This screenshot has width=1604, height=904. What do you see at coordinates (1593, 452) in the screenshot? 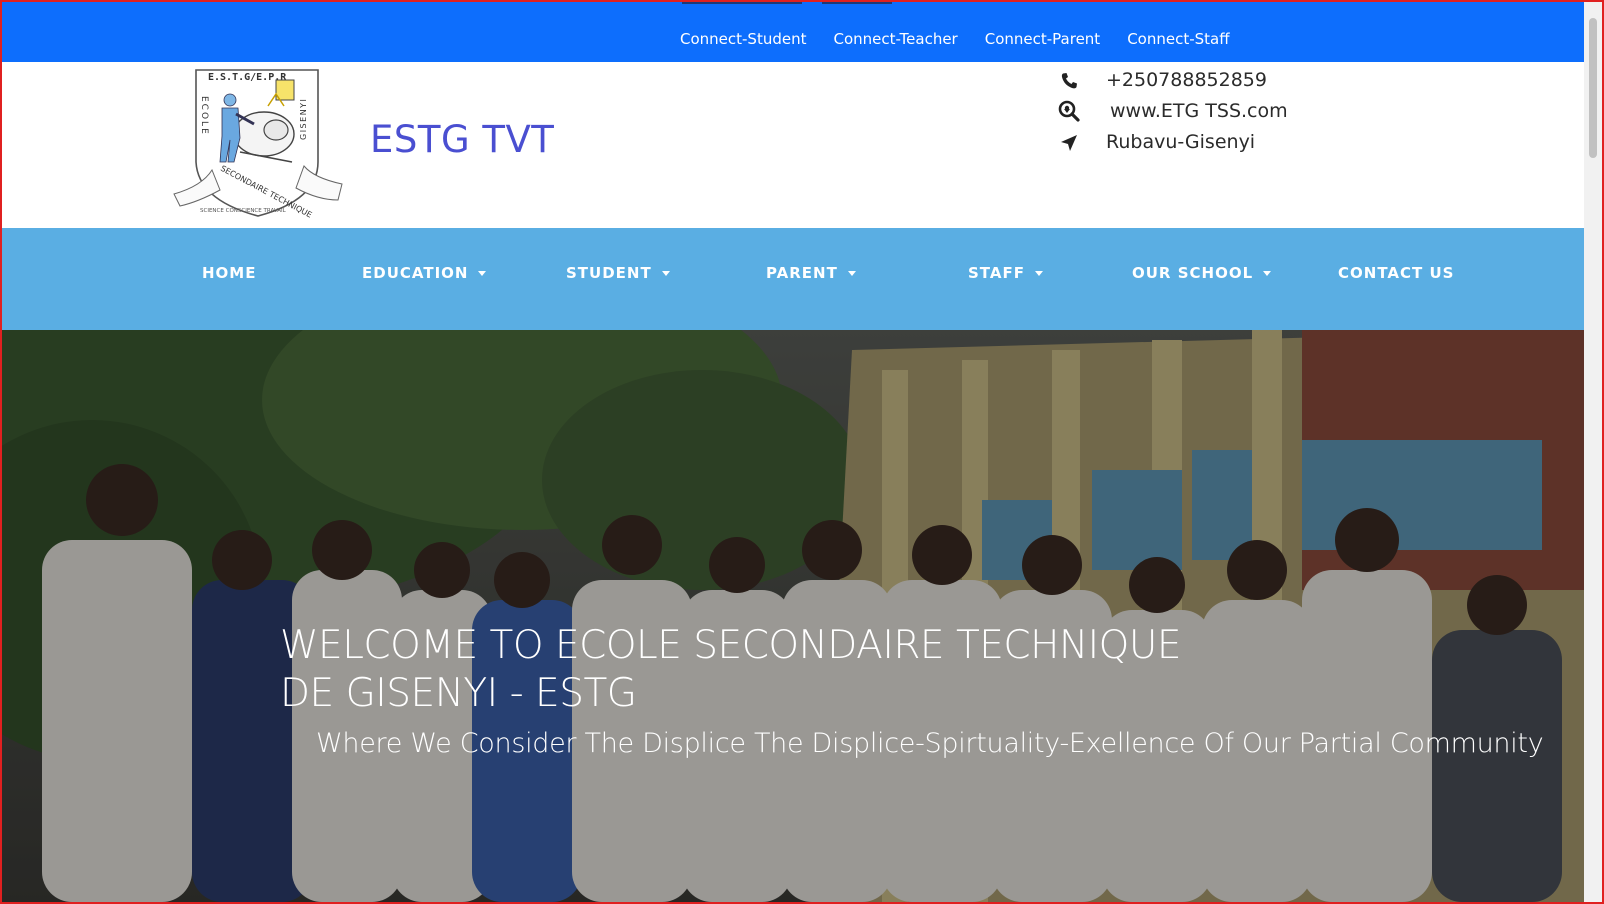
I see `vertical-scrollbar` at bounding box center [1593, 452].